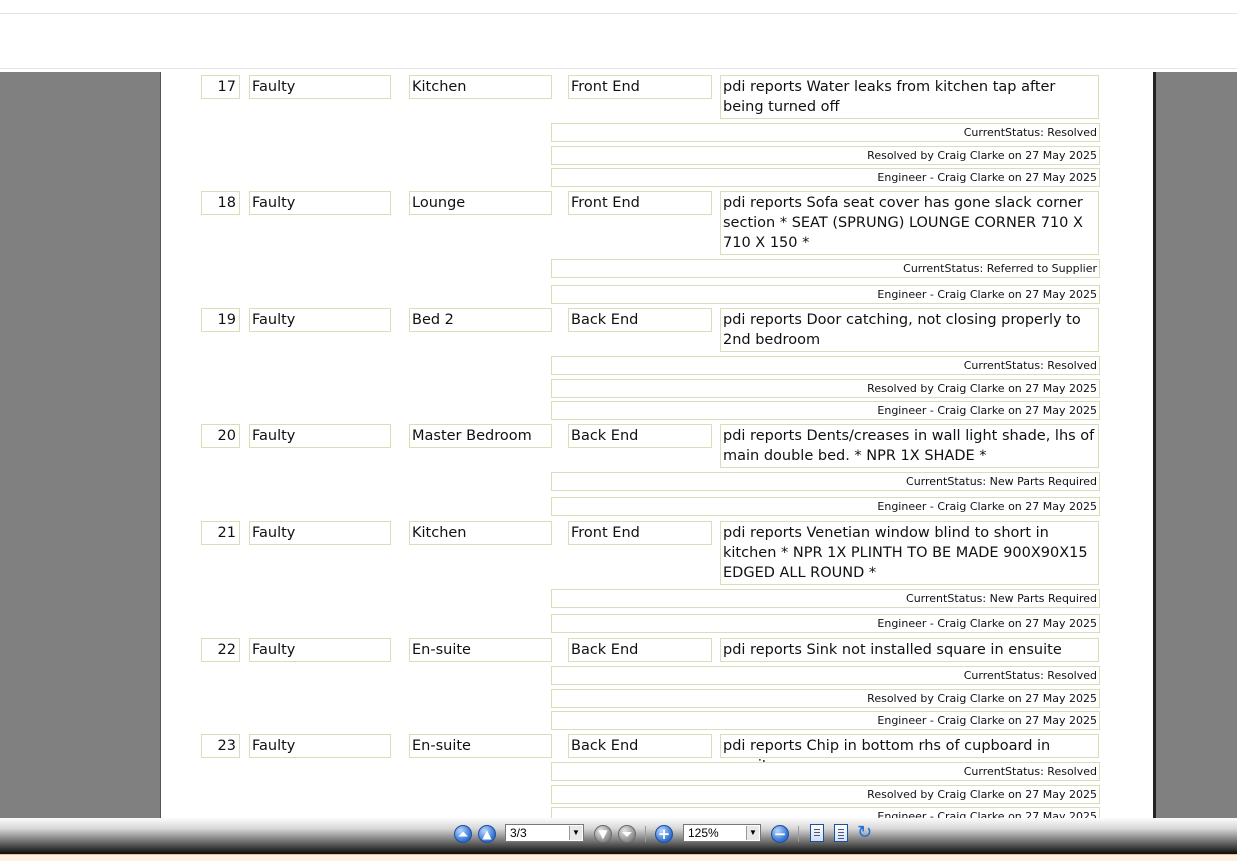 The height and width of the screenshot is (861, 1237). I want to click on browser-top-area, so click(618, 36).